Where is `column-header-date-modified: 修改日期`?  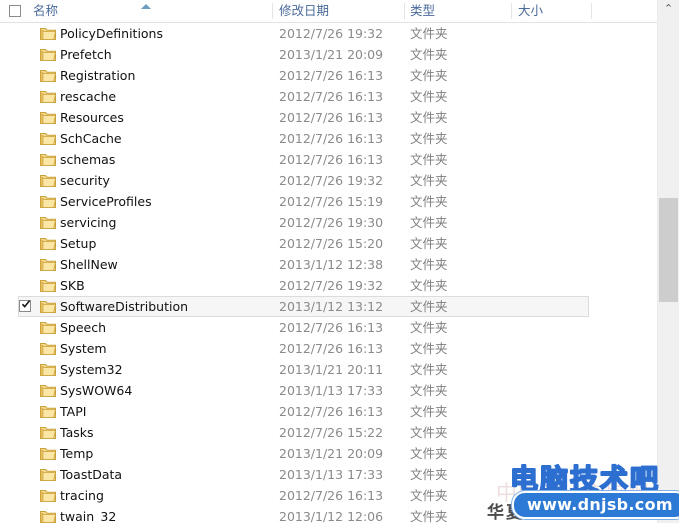 column-header-date-modified: 修改日期 is located at coordinates (304, 11).